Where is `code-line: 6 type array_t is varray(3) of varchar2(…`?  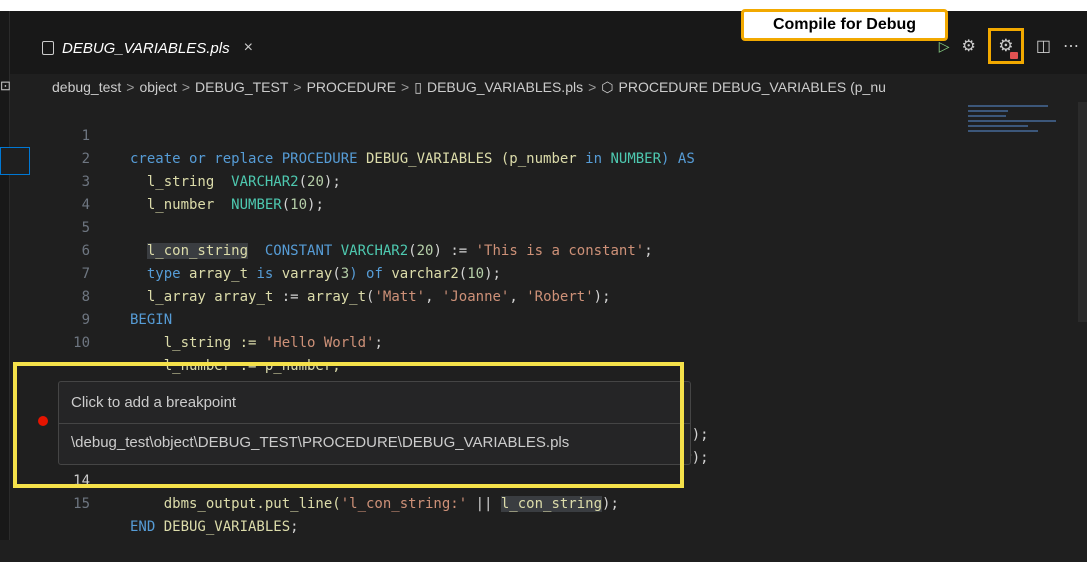 code-line: 6 type array_t is varray(3) of varchar2(… is located at coordinates (540, 249).